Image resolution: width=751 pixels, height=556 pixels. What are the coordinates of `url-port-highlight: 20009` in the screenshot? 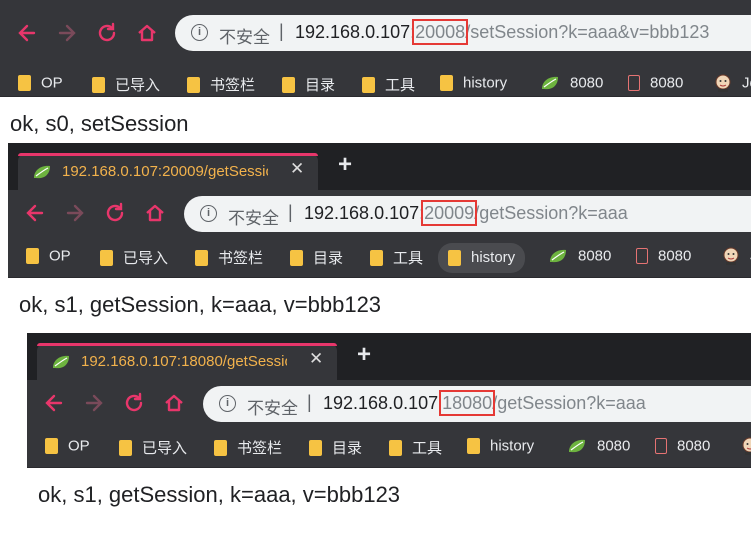 It's located at (449, 213).